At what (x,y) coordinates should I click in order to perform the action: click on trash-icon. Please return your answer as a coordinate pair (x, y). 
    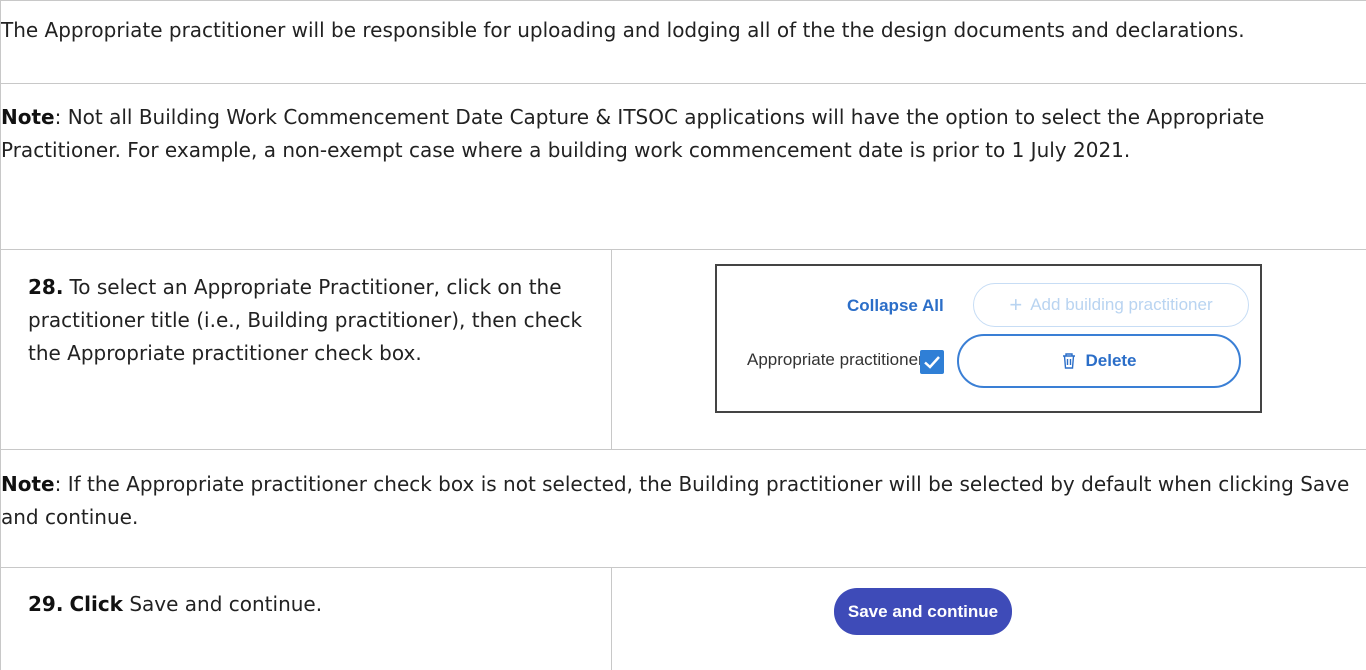
    Looking at the image, I should click on (1069, 361).